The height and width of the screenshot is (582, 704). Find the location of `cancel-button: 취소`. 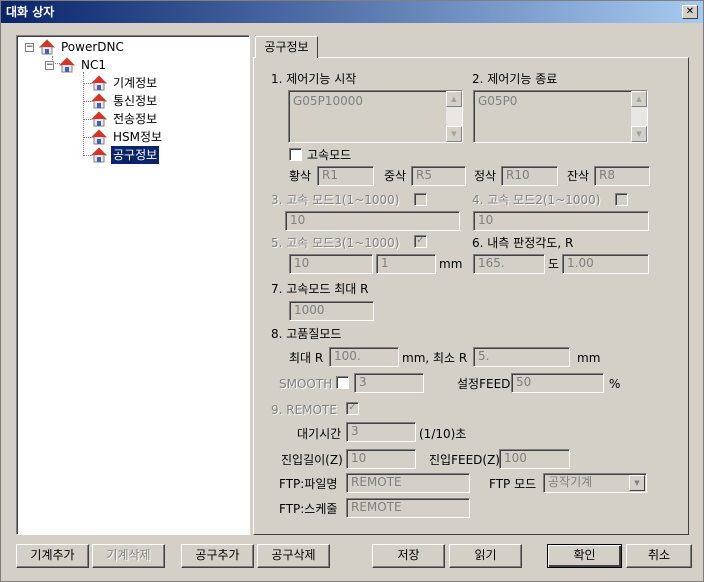

cancel-button: 취소 is located at coordinates (659, 556).